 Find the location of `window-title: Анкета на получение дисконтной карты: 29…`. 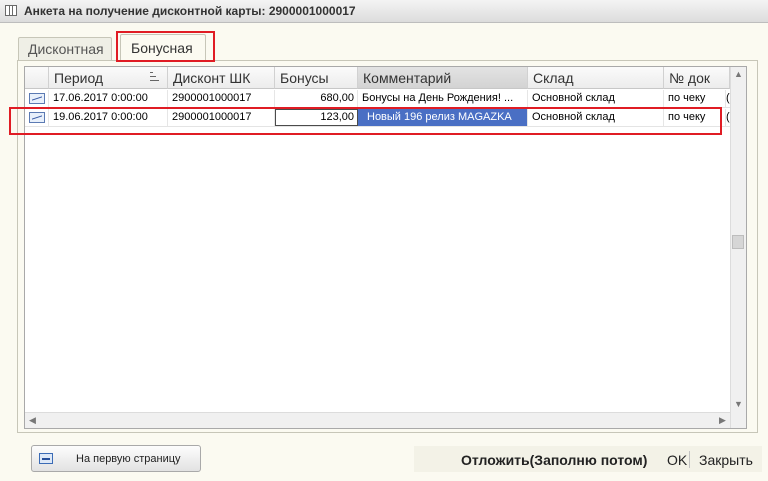

window-title: Анкета на получение дисконтной карты: 29… is located at coordinates (190, 11).